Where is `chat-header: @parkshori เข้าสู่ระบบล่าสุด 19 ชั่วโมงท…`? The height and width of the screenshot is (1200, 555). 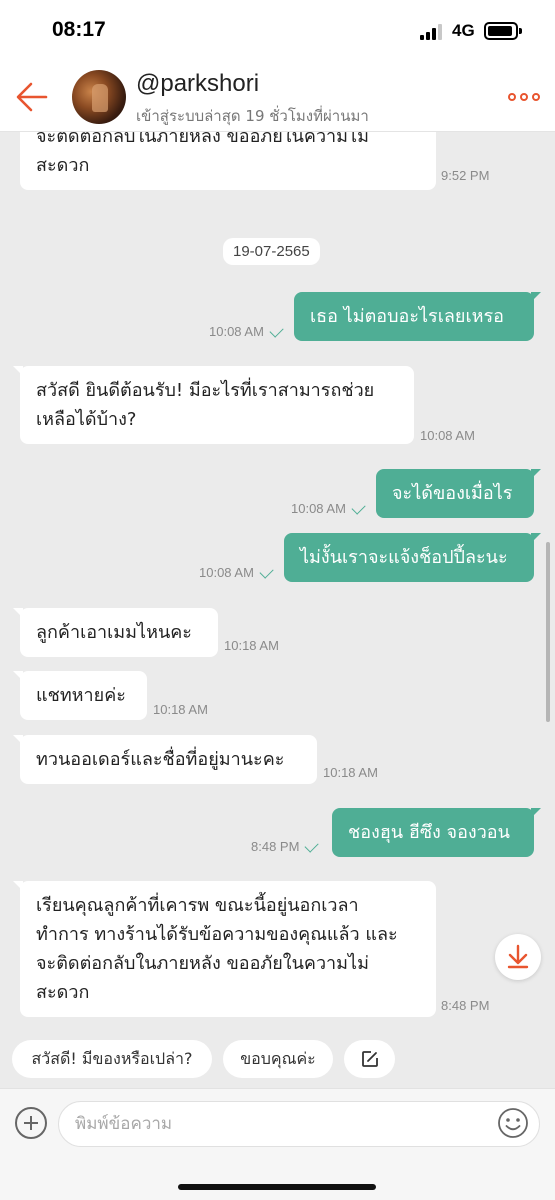
chat-header: @parkshori เข้าสู่ระบบล่าสุด 19 ชั่วโมงท… is located at coordinates (277, 97).